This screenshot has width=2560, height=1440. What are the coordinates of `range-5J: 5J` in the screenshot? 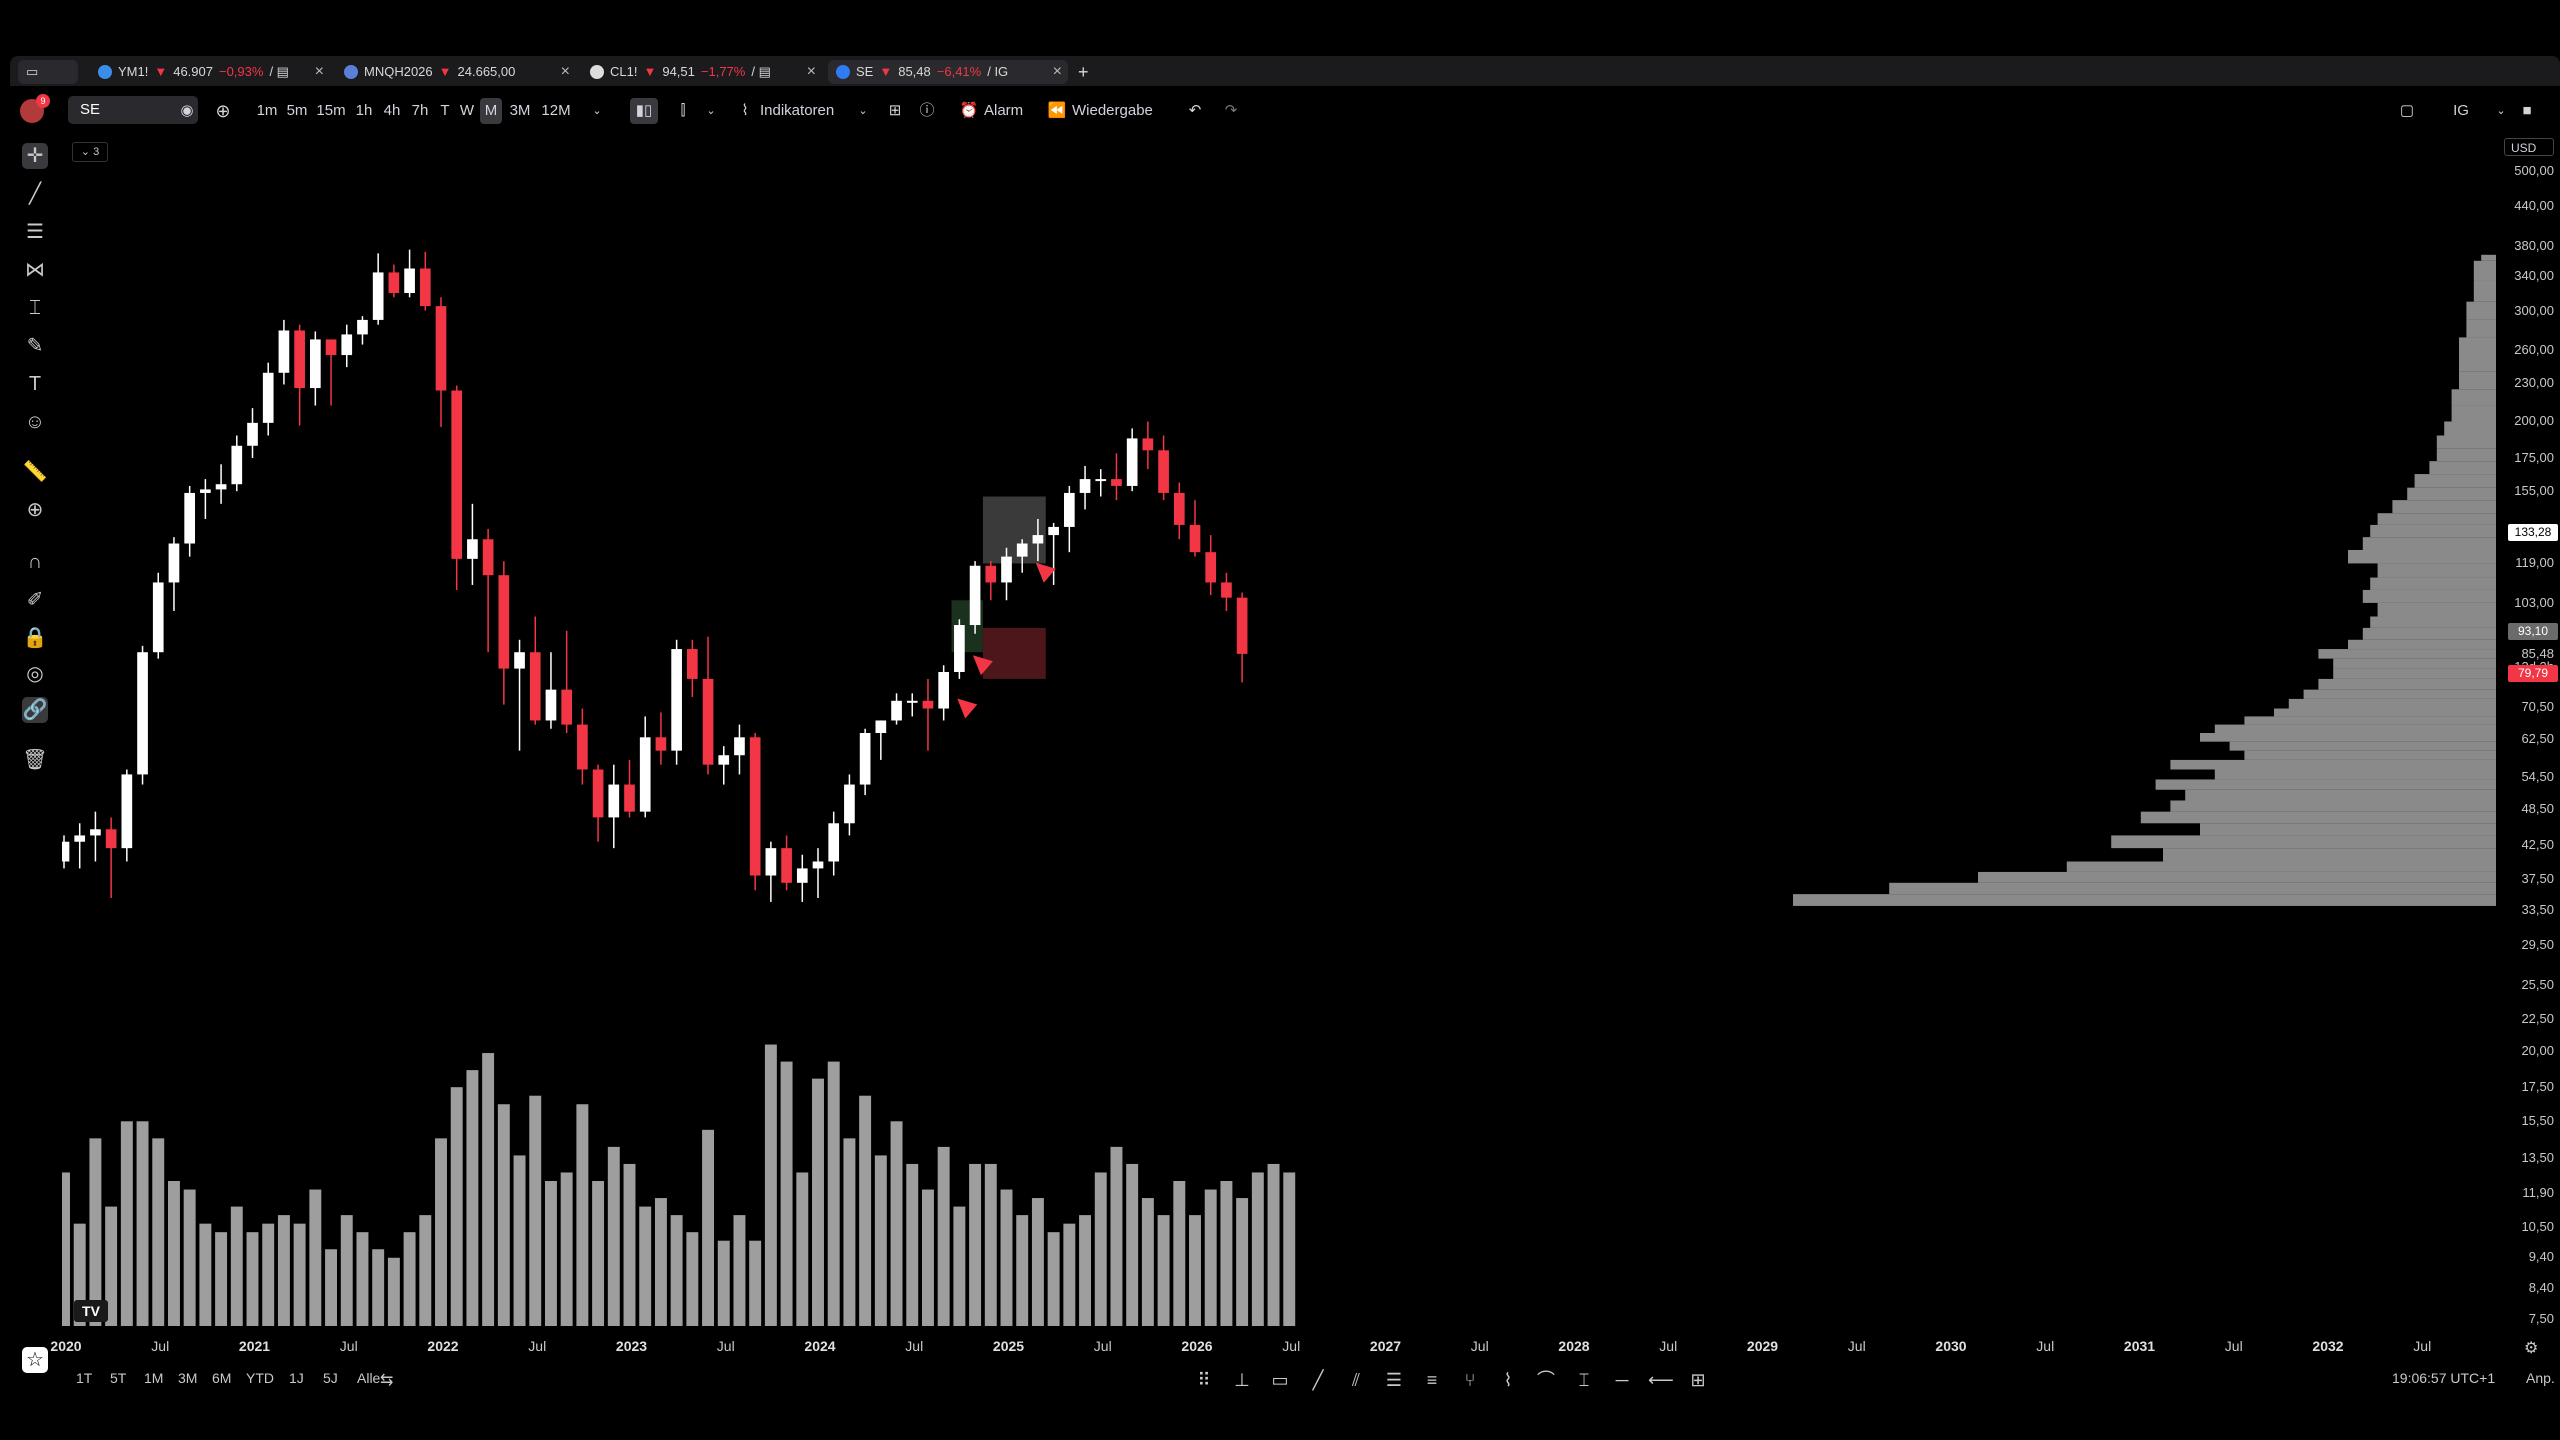 It's located at (330, 1378).